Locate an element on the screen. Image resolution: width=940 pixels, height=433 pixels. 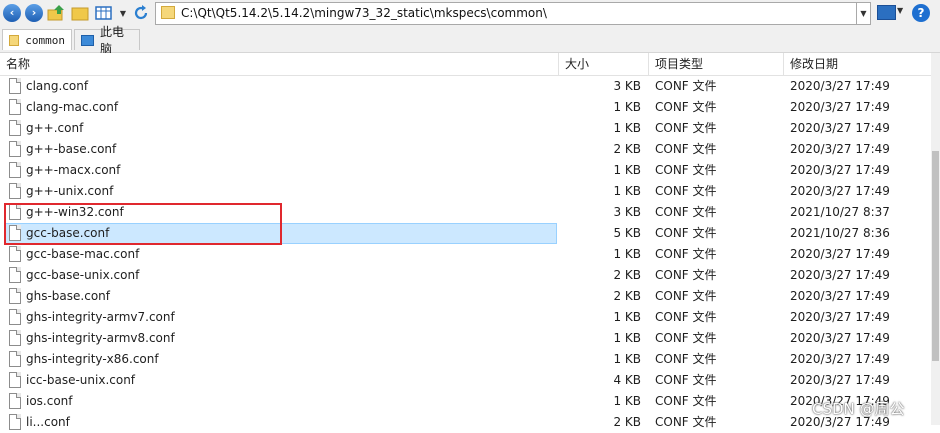
file-size: 5 KB is located at coordinates (627, 233).